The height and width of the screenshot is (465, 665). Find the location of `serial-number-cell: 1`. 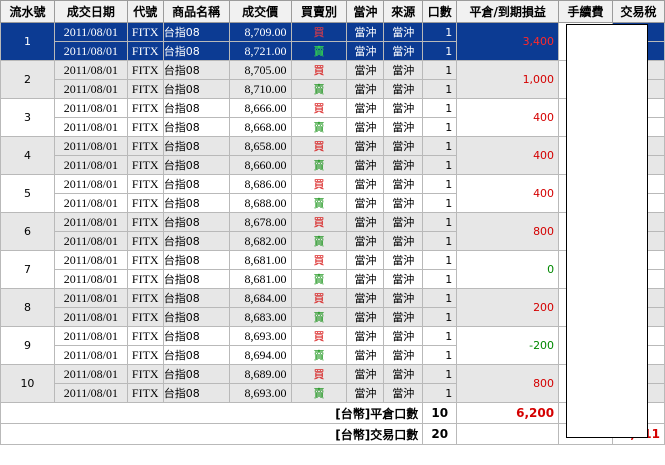

serial-number-cell: 1 is located at coordinates (27, 41).